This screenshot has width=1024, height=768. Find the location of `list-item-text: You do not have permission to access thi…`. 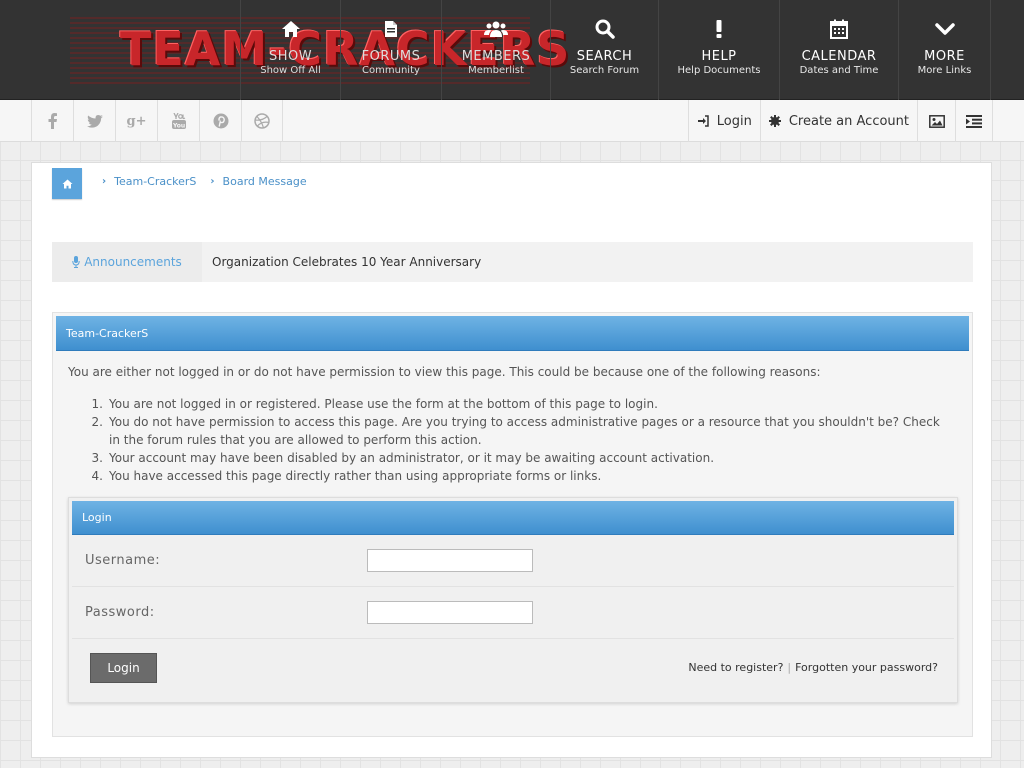

list-item-text: You do not have permission to access thi… is located at coordinates (524, 431).